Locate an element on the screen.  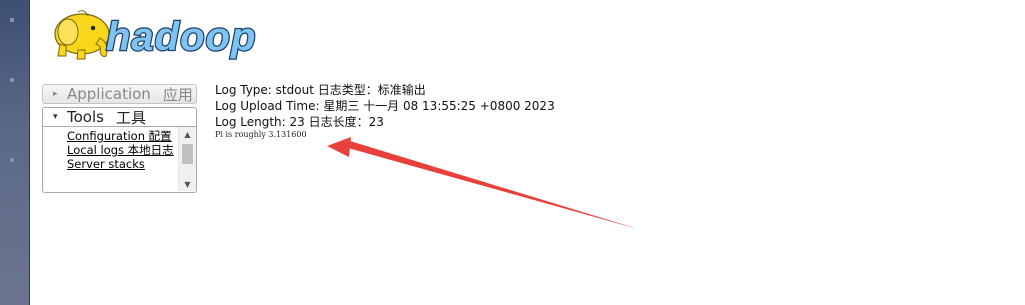
section-tools-label-cn: 工具 is located at coordinates (130, 117).